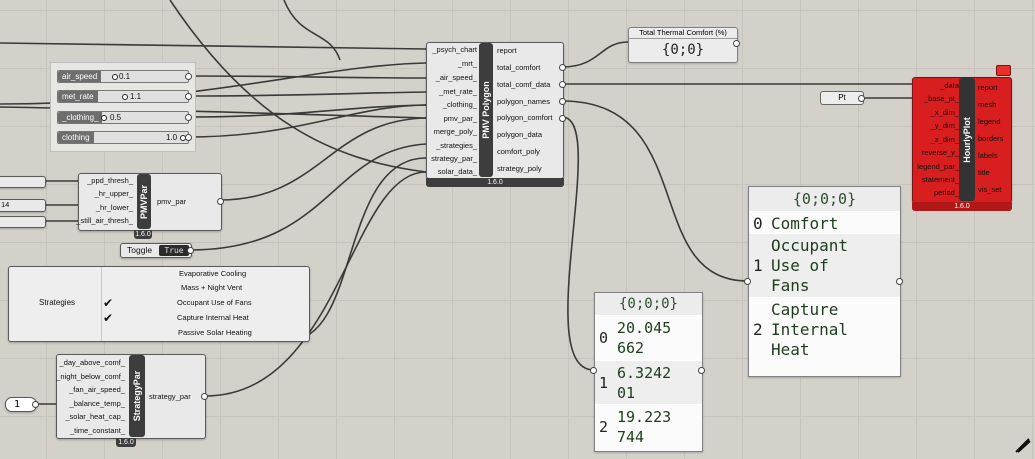  Describe the element at coordinates (1003, 70) in the screenshot. I see `warning-flag-icon` at that location.